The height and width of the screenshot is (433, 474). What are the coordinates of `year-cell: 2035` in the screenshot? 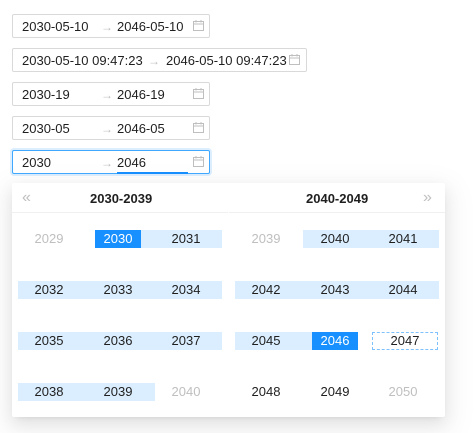 It's located at (49, 341).